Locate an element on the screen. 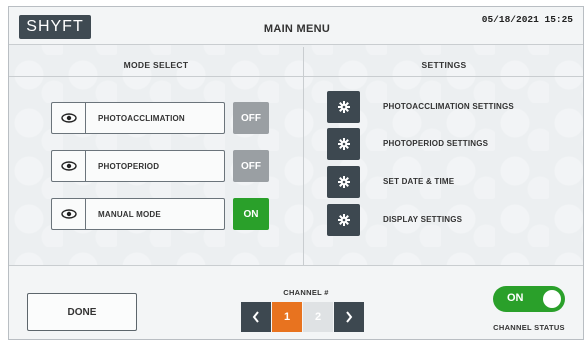 This screenshot has width=586, height=345. chevron-right-icon is located at coordinates (349, 317).